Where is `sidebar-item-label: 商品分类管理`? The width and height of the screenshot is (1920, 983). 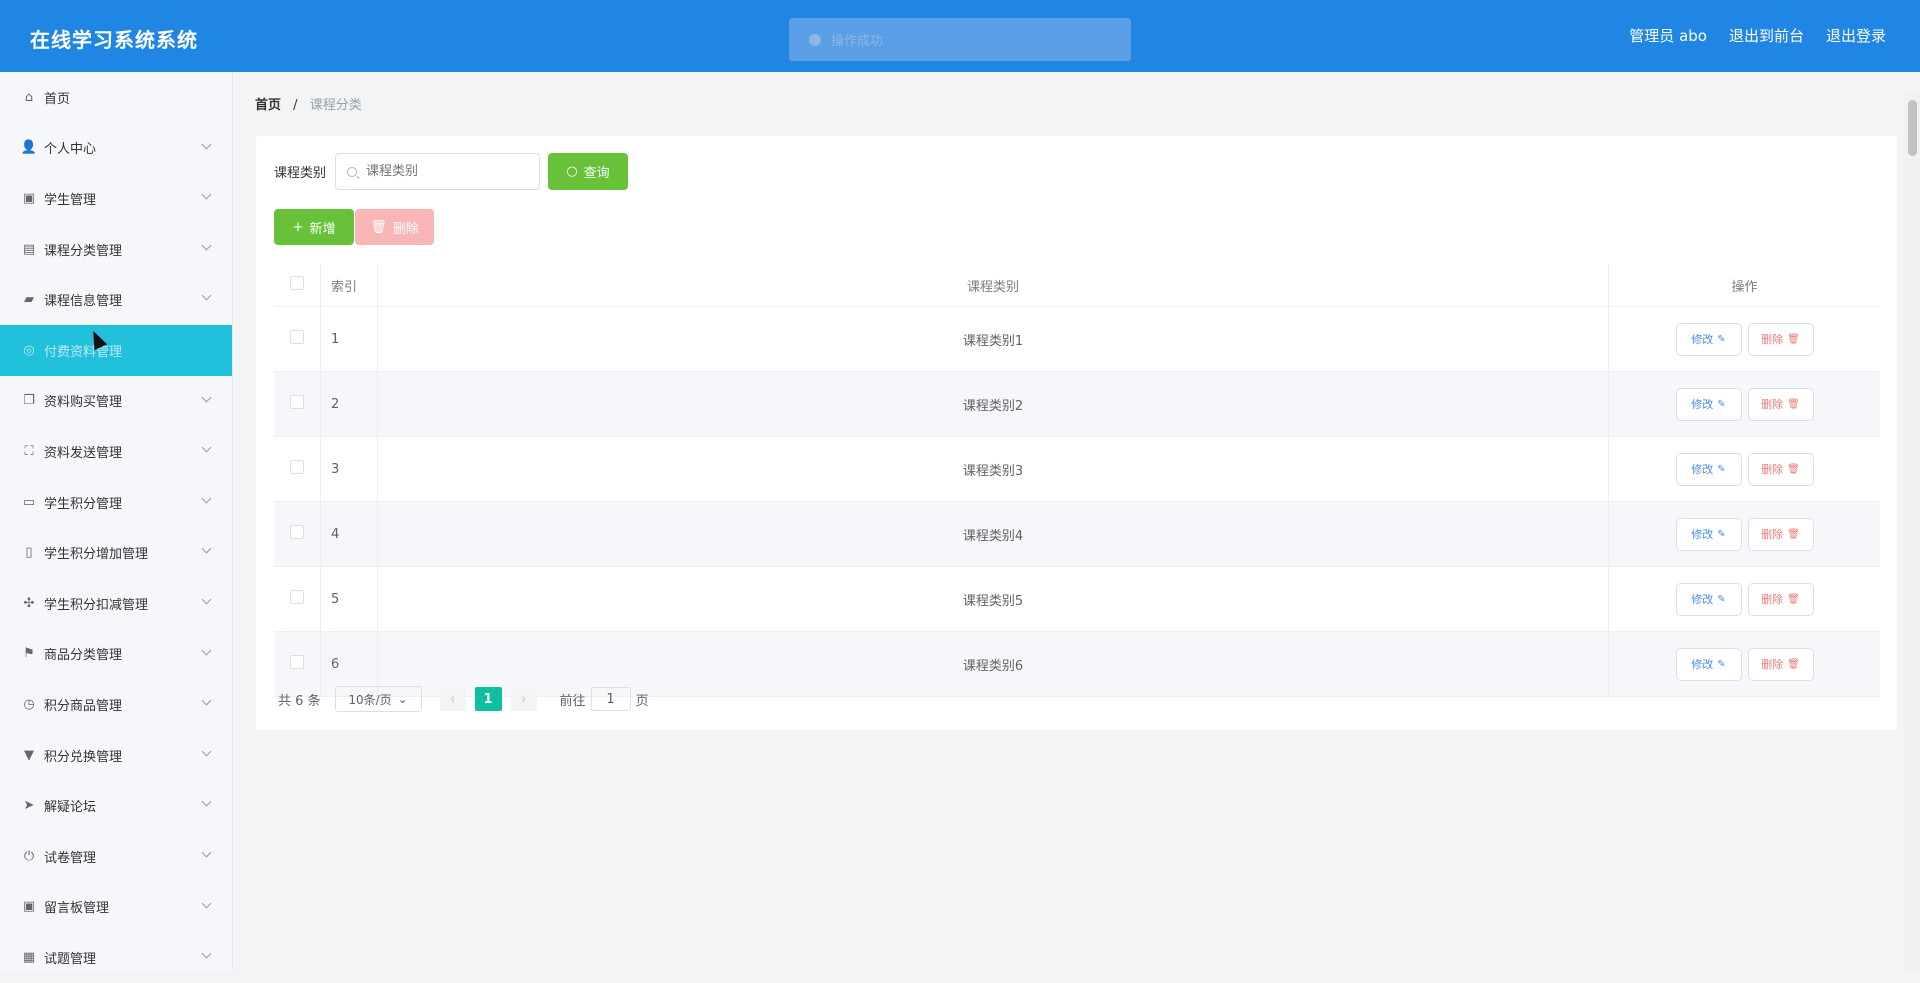 sidebar-item-label: 商品分类管理 is located at coordinates (83, 656).